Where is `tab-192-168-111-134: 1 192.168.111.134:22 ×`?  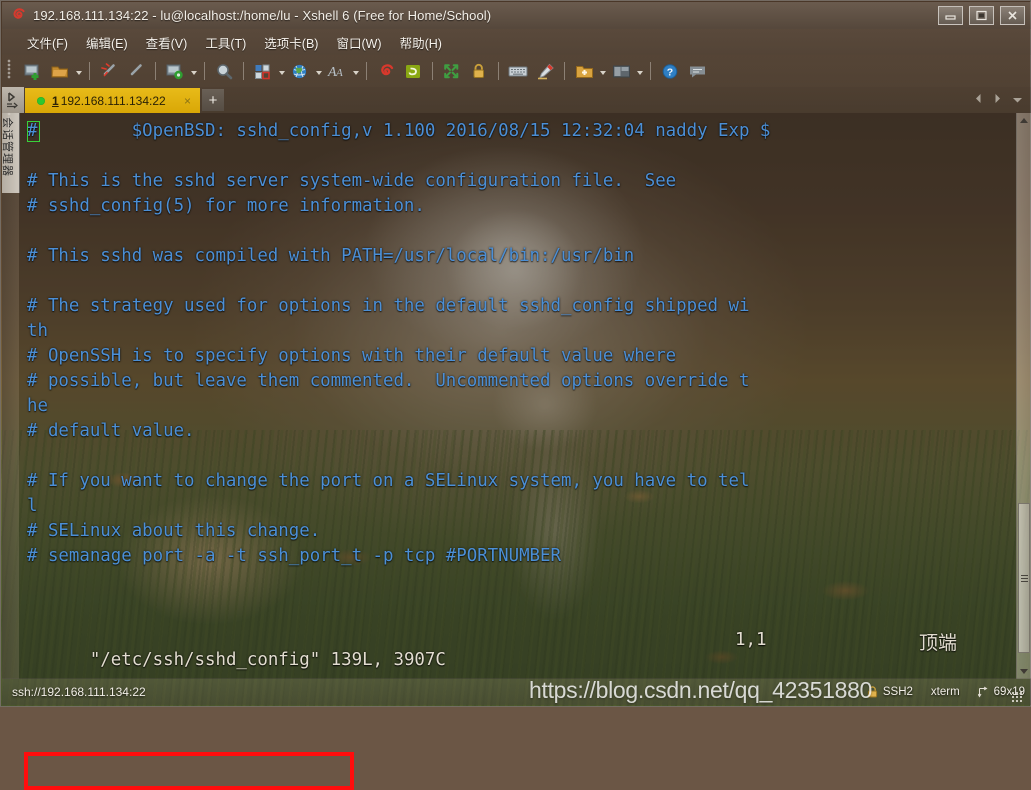 tab-192-168-111-134: 1 192.168.111.134:22 × is located at coordinates (112, 100).